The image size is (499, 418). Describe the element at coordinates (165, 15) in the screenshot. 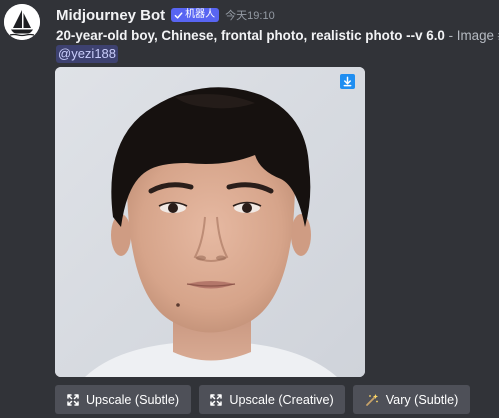

I see `message-header: Midjourney Bot 机器人 今天19:10` at that location.